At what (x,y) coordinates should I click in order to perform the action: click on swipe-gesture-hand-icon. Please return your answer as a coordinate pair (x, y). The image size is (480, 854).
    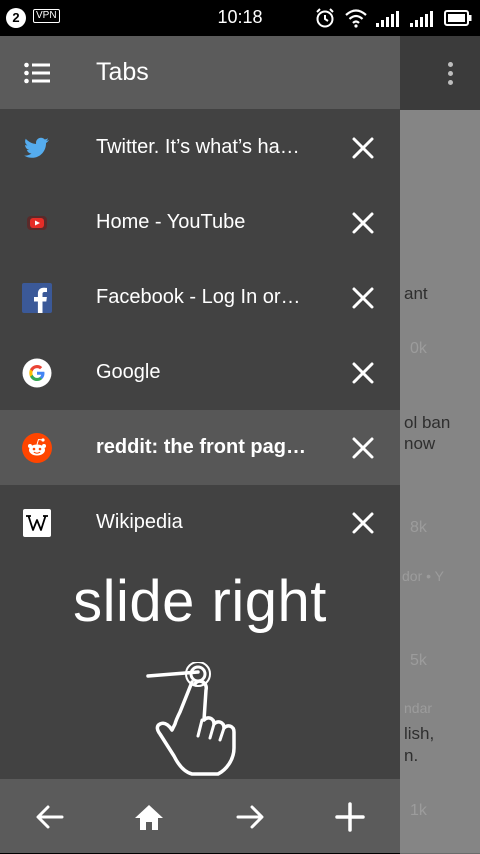
    Looking at the image, I should click on (191, 719).